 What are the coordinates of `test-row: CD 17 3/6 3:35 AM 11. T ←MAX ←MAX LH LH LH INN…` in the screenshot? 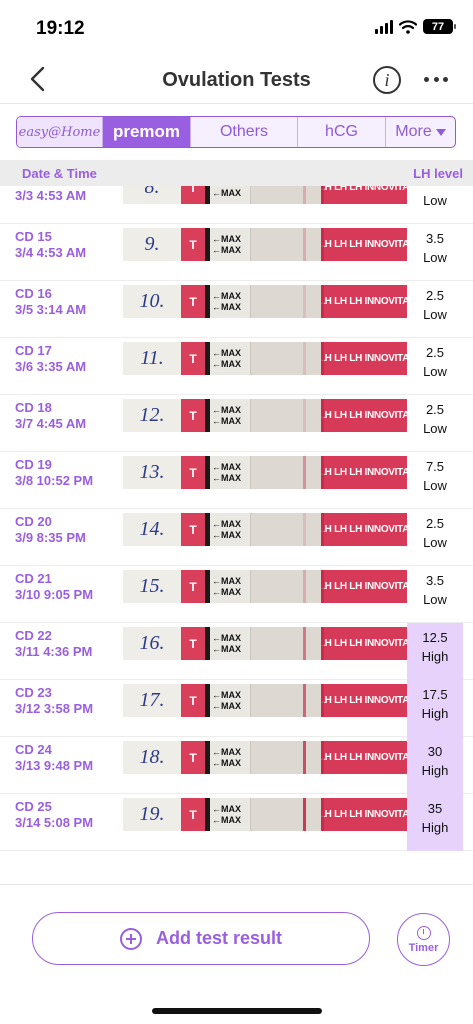 It's located at (236, 366).